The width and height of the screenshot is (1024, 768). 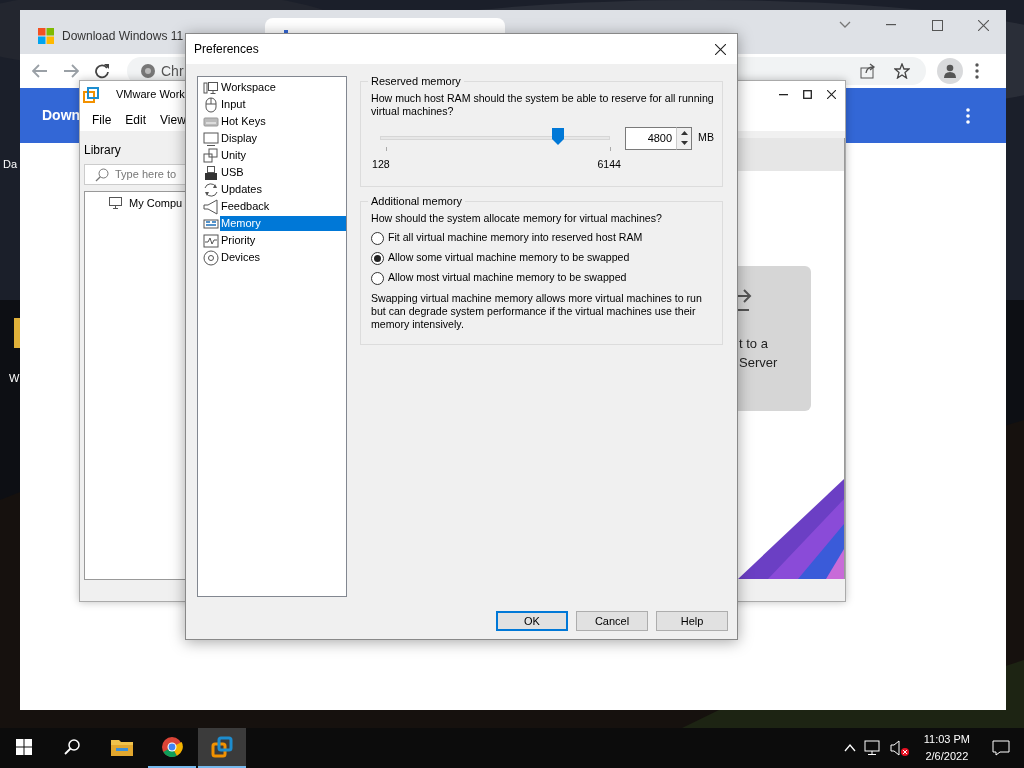 What do you see at coordinates (46, 36) in the screenshot?
I see `four-squares-logo-icon` at bounding box center [46, 36].